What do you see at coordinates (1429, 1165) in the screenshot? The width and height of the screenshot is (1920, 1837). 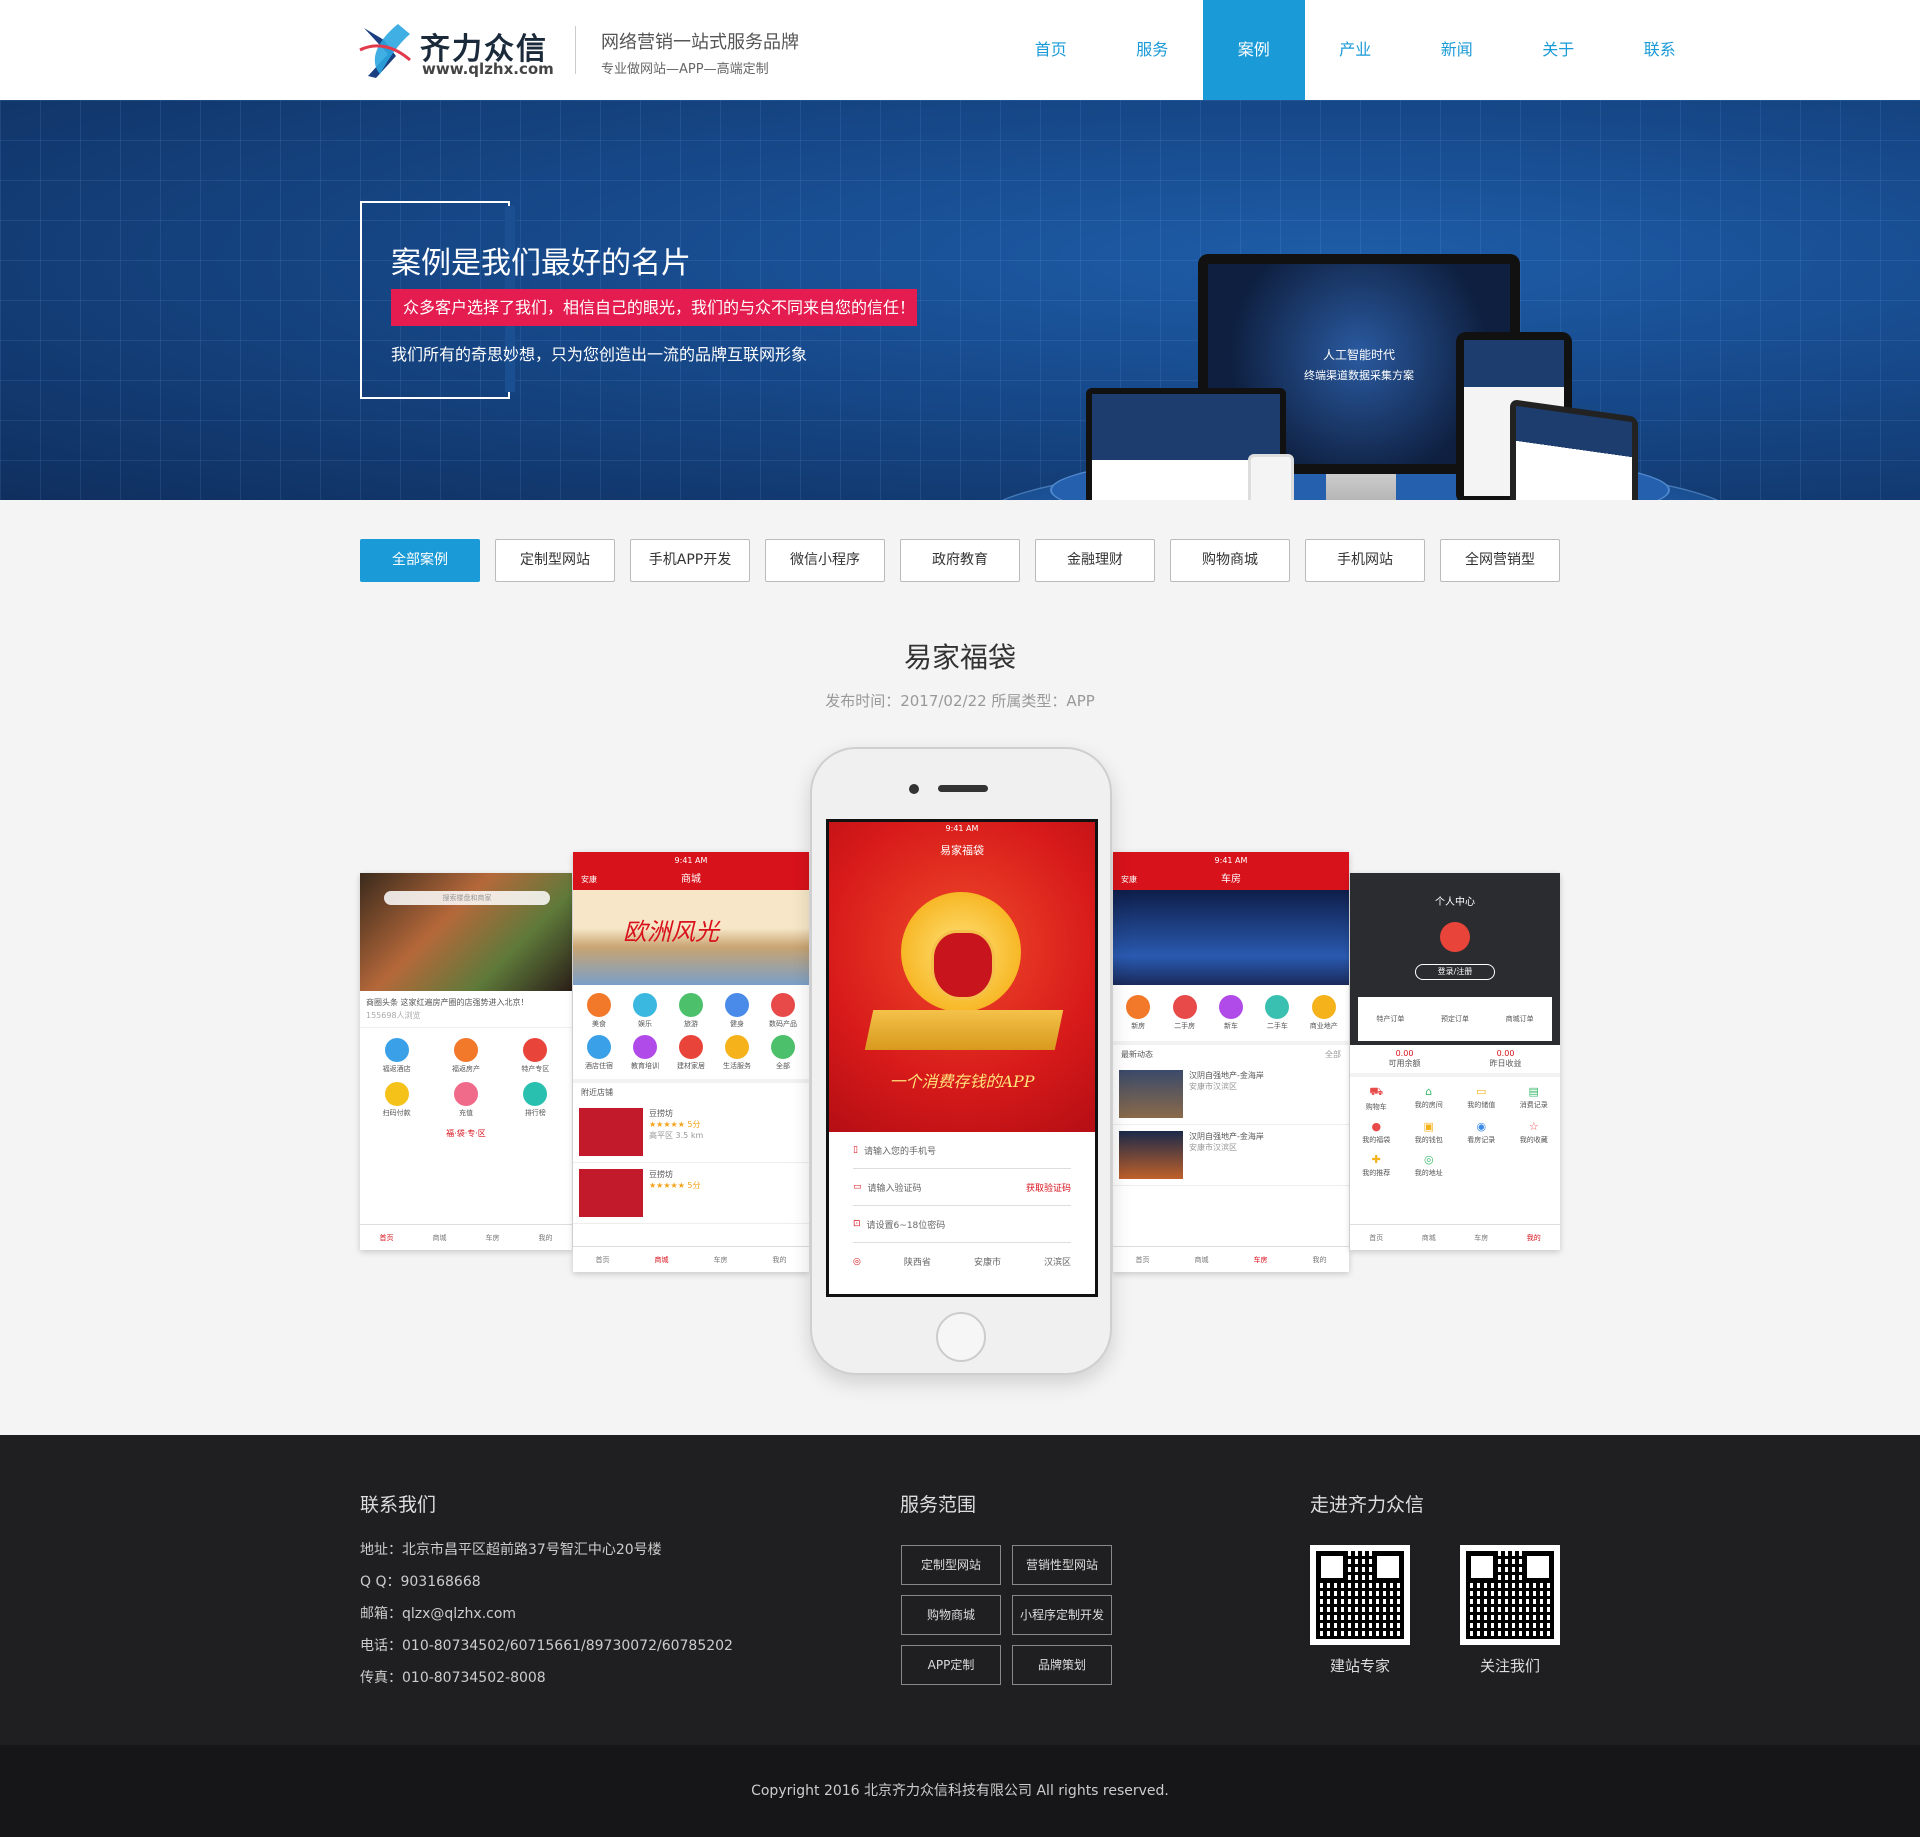 I see `menu-address: ◎ 我的地址` at bounding box center [1429, 1165].